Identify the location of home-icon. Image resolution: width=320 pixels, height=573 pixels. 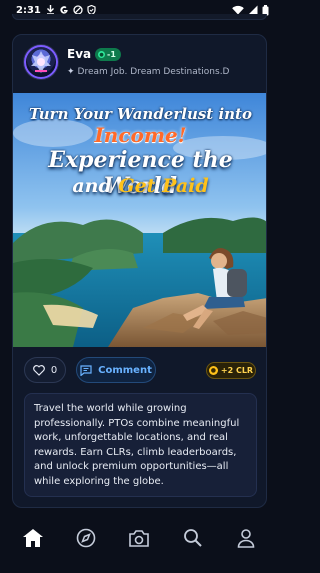
(32, 538).